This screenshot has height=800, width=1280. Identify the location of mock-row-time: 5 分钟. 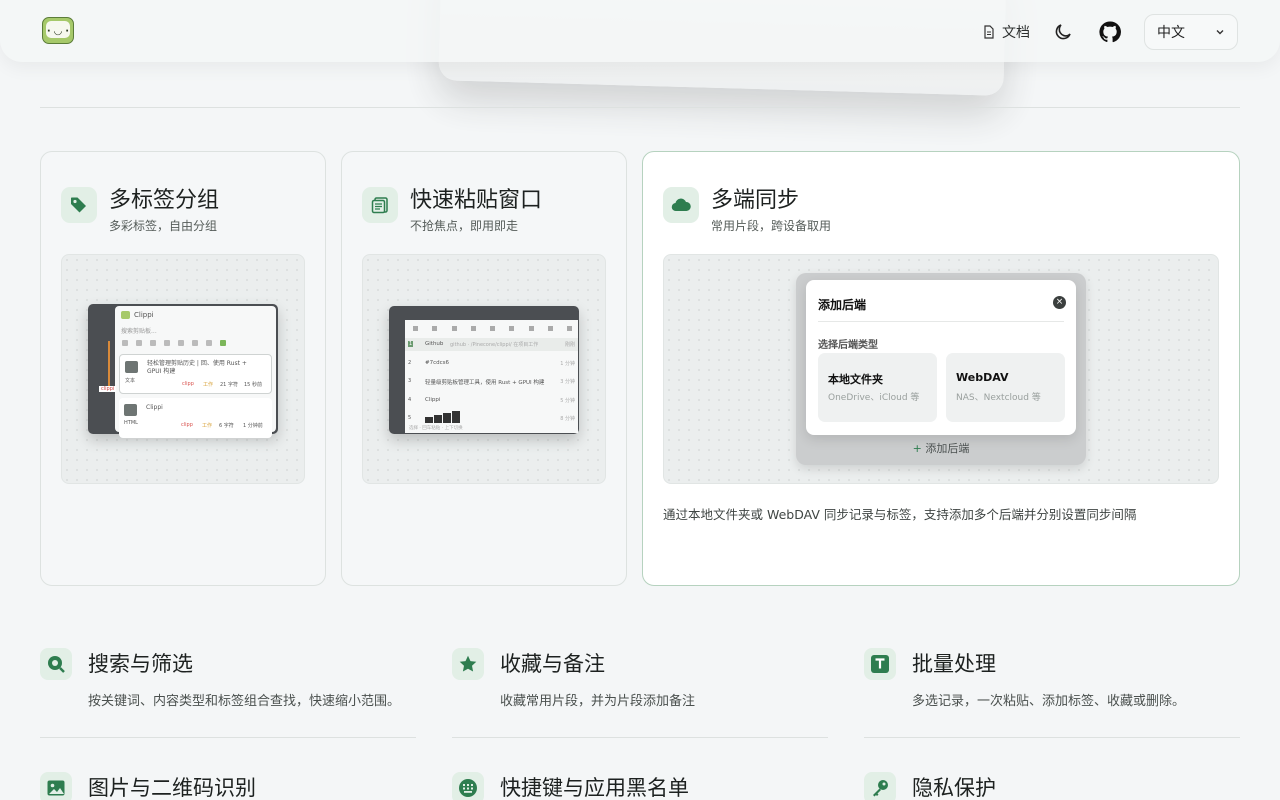
(567, 401).